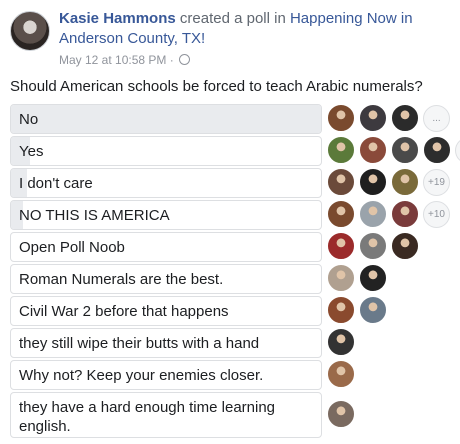 The image size is (460, 444). I want to click on poll-option: Yes, so click(166, 151).